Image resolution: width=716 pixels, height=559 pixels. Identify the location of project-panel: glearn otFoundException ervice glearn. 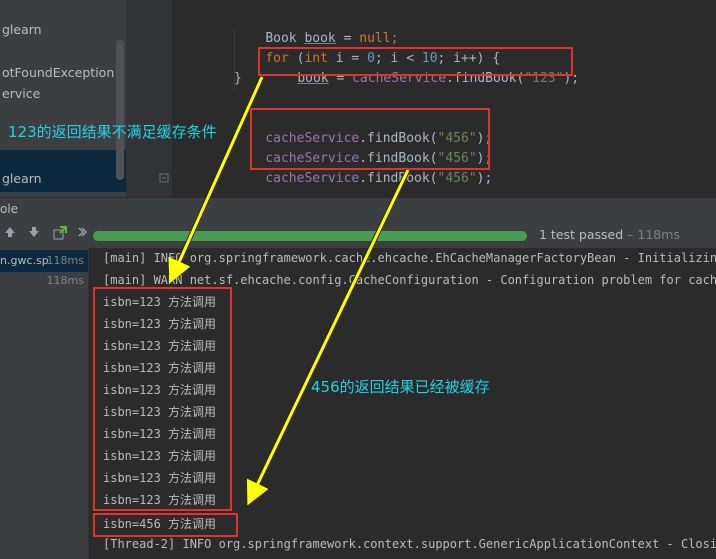
(63, 98).